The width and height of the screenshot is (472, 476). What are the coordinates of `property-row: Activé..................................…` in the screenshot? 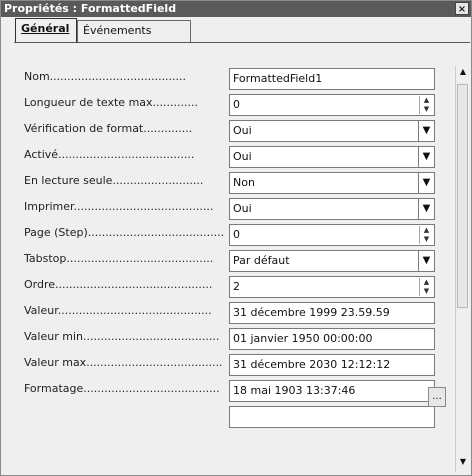 It's located at (230, 157).